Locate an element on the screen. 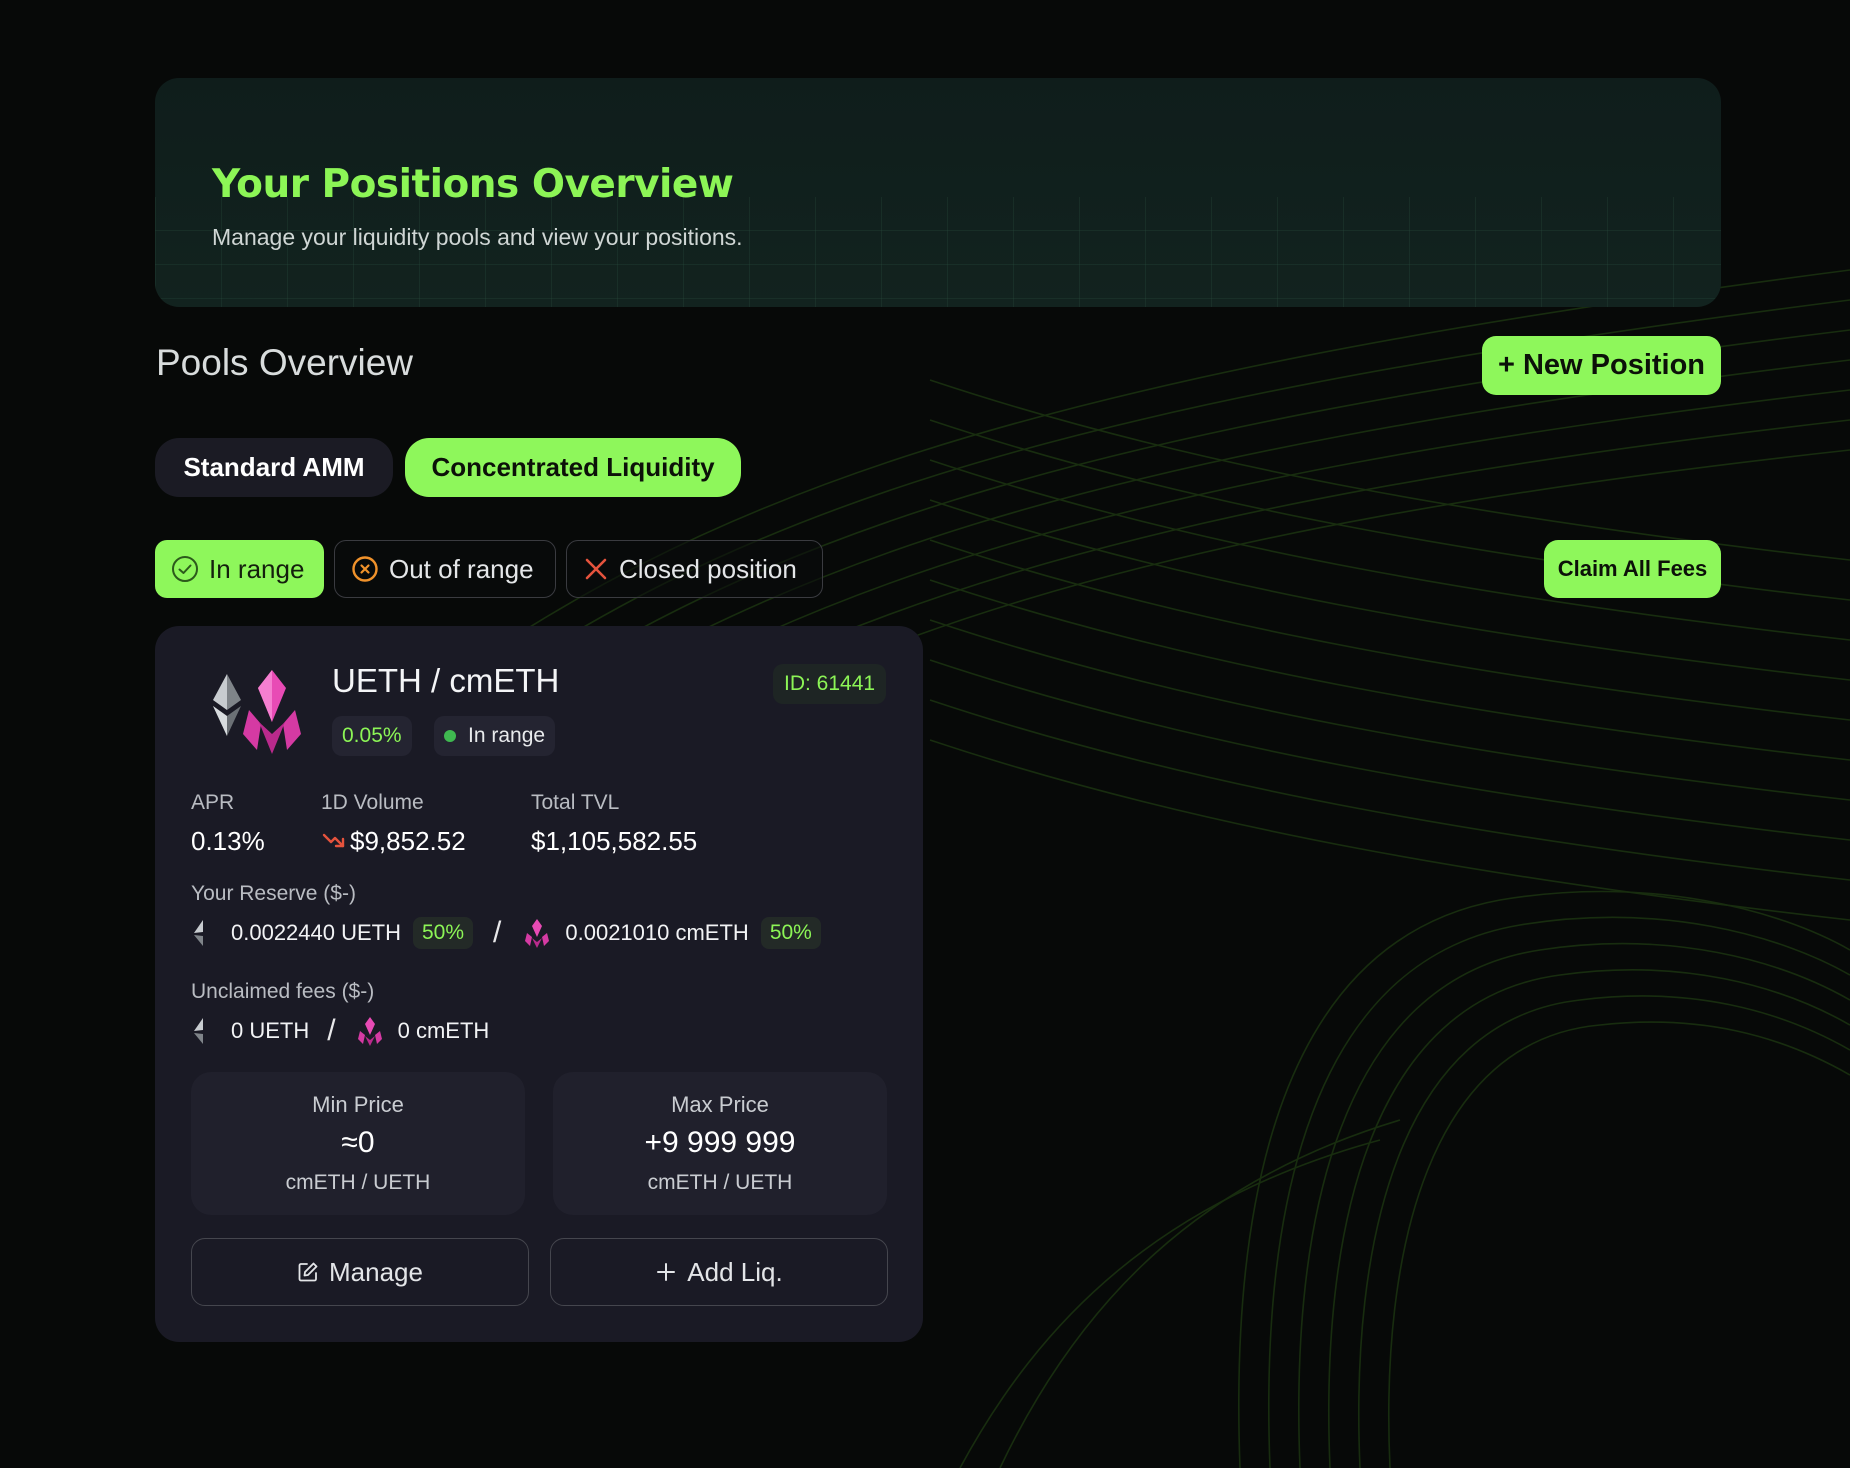  fees-token-b: 0 cmETH is located at coordinates (443, 1030).